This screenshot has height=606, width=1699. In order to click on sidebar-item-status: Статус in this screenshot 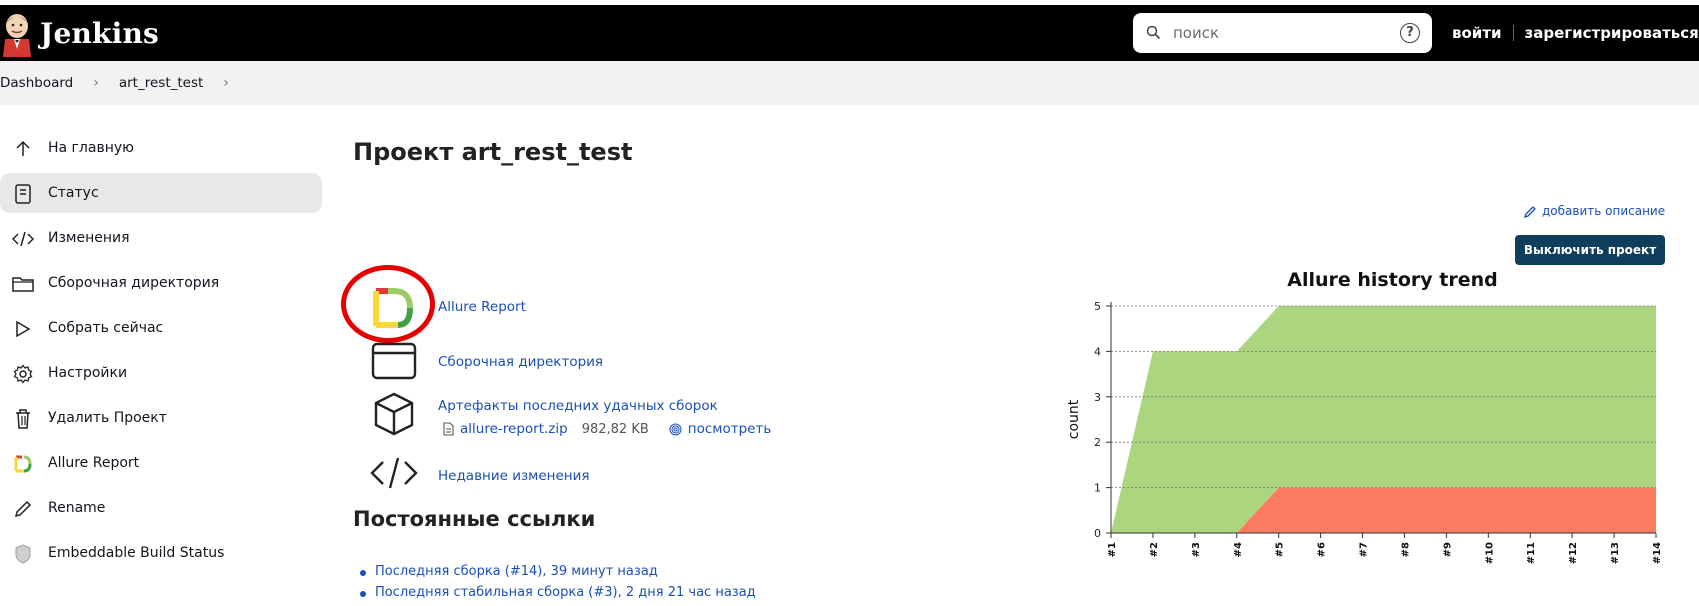, I will do `click(161, 193)`.